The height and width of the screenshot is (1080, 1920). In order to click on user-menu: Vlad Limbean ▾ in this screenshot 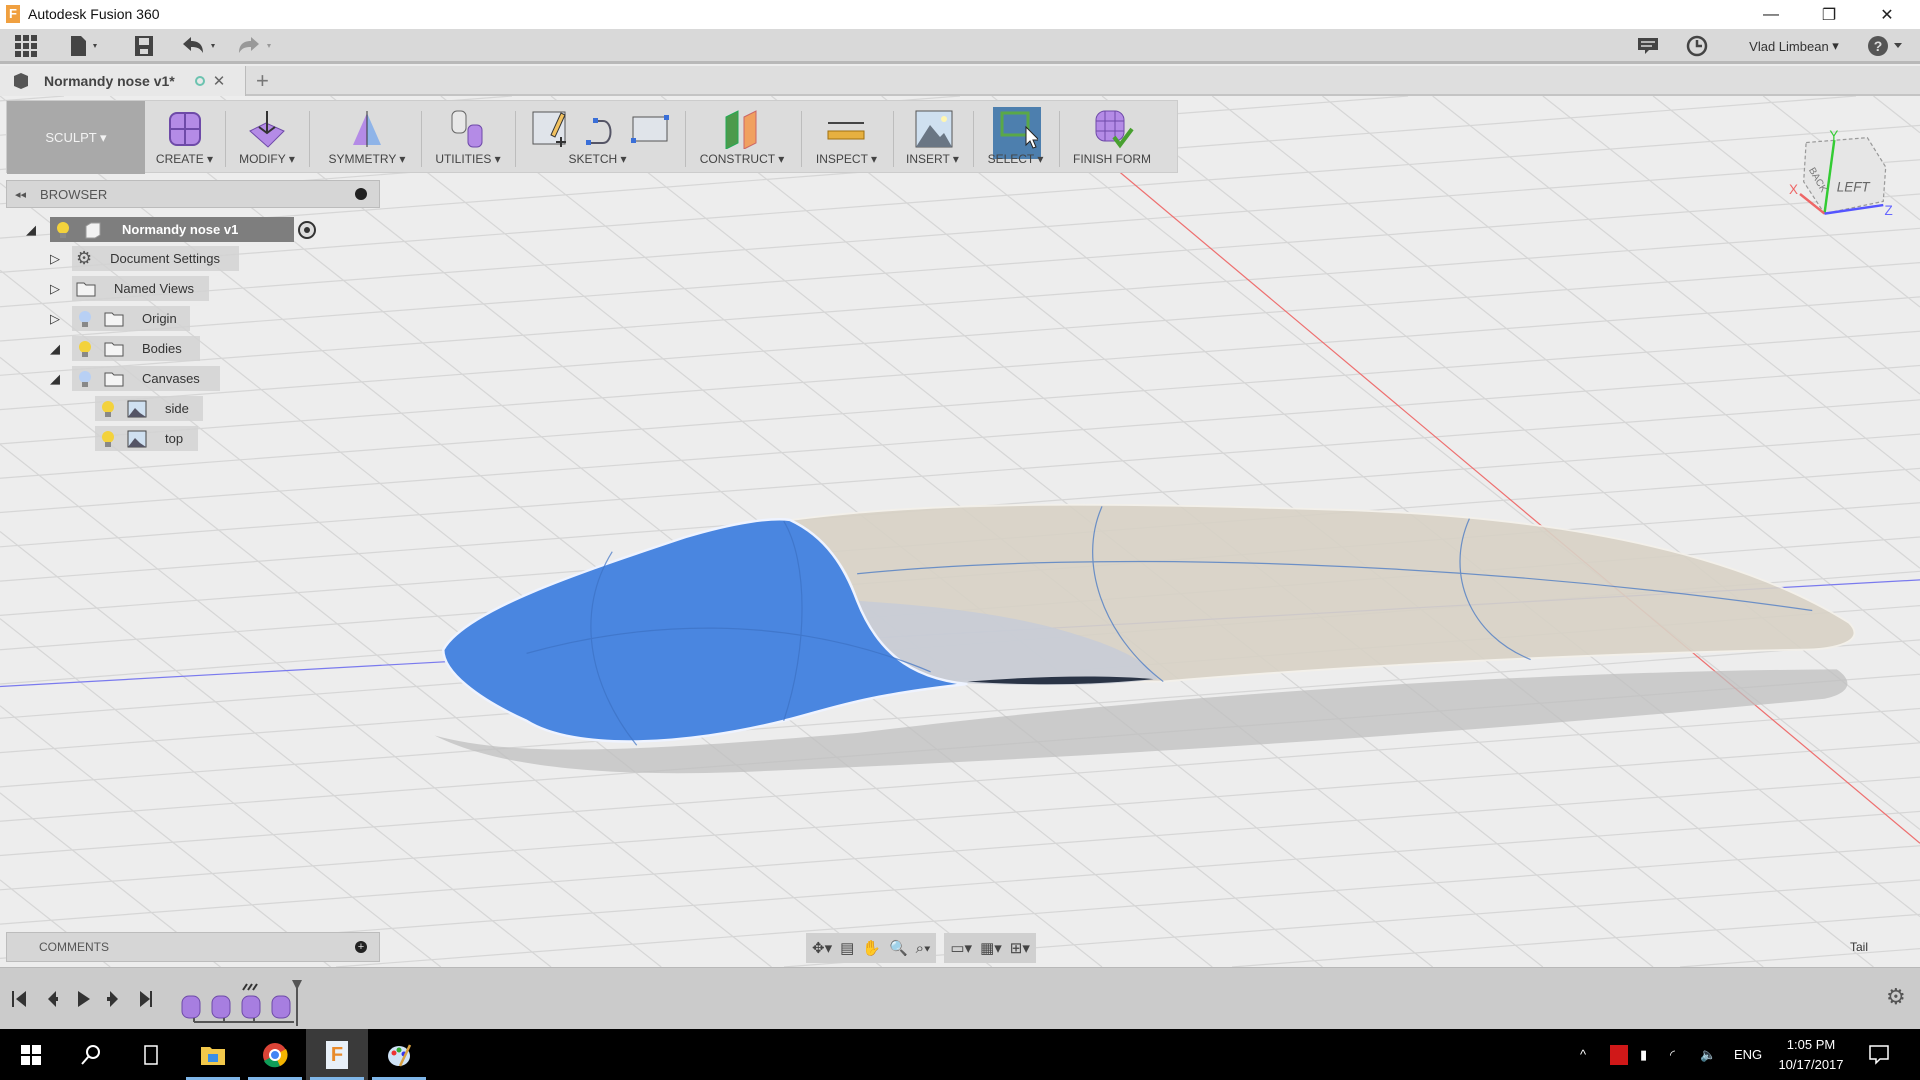, I will do `click(1794, 46)`.